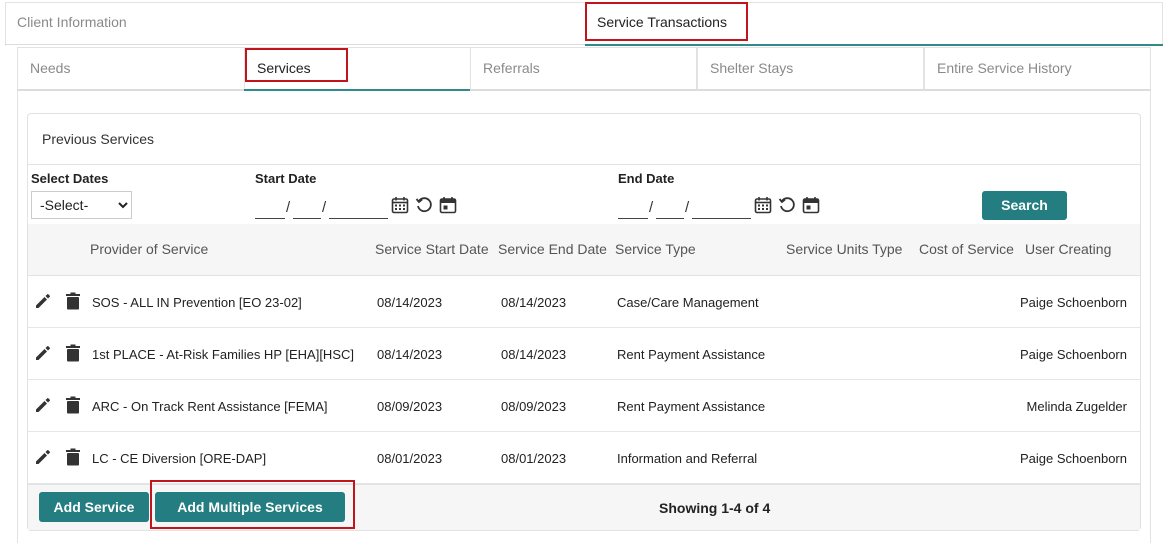  What do you see at coordinates (197, 302) in the screenshot?
I see `cell-provider: SOS - ALL IN Prevention [EO 23-02]` at bounding box center [197, 302].